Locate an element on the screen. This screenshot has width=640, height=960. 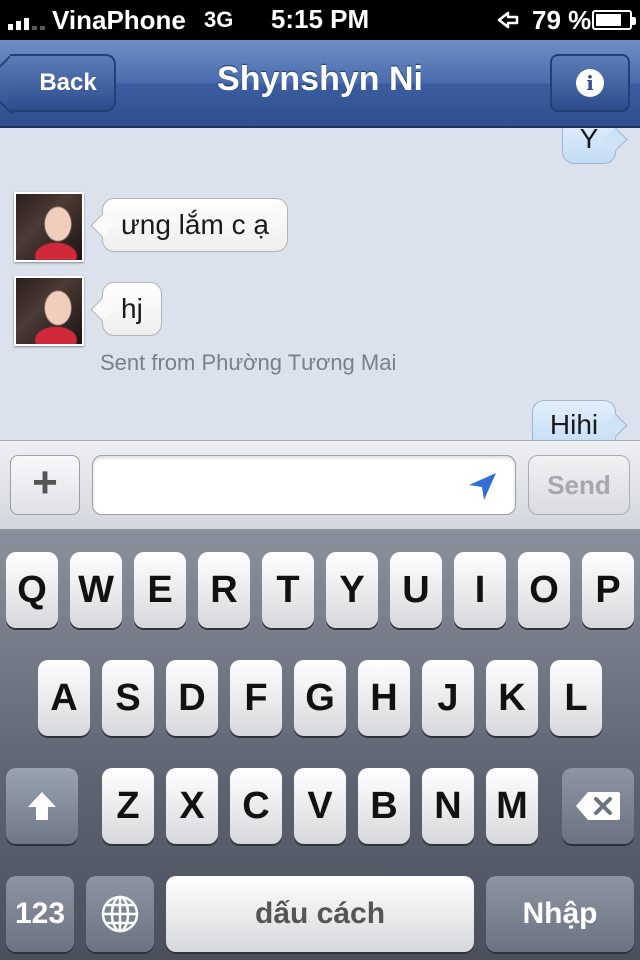
shift-key is located at coordinates (42, 806).